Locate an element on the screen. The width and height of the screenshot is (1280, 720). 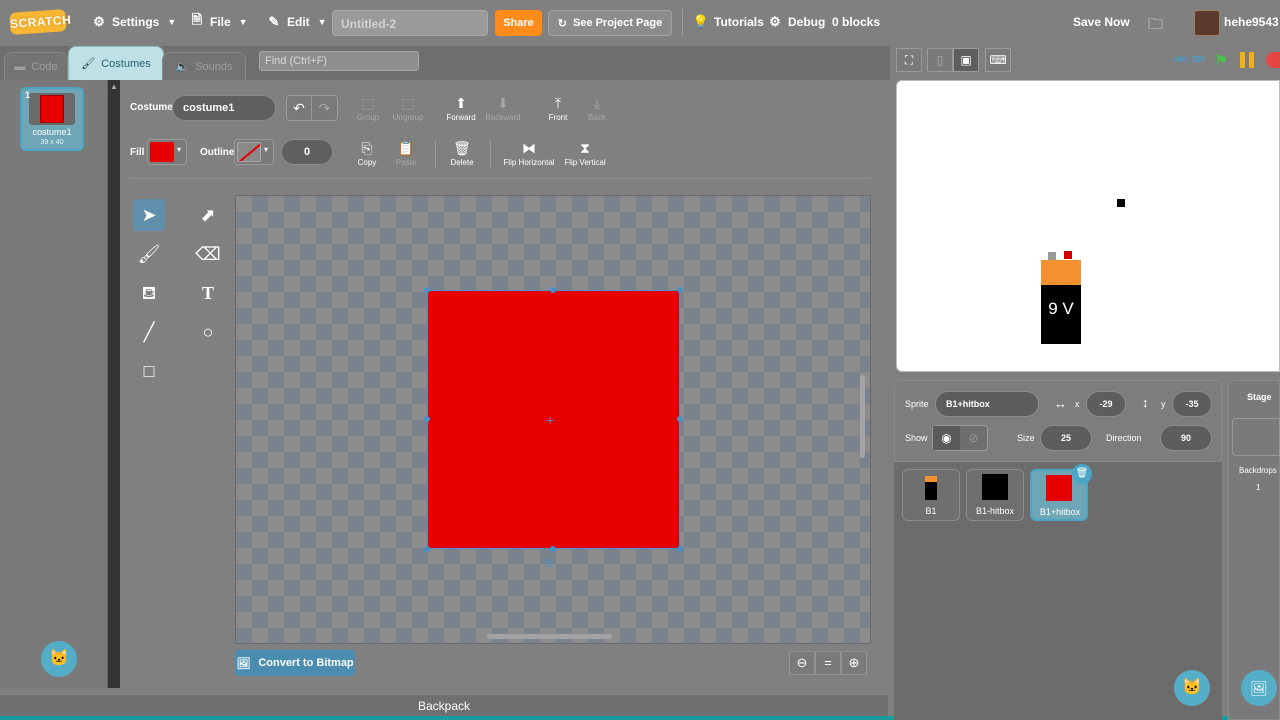
redo-icon: ↷ is located at coordinates (324, 108).